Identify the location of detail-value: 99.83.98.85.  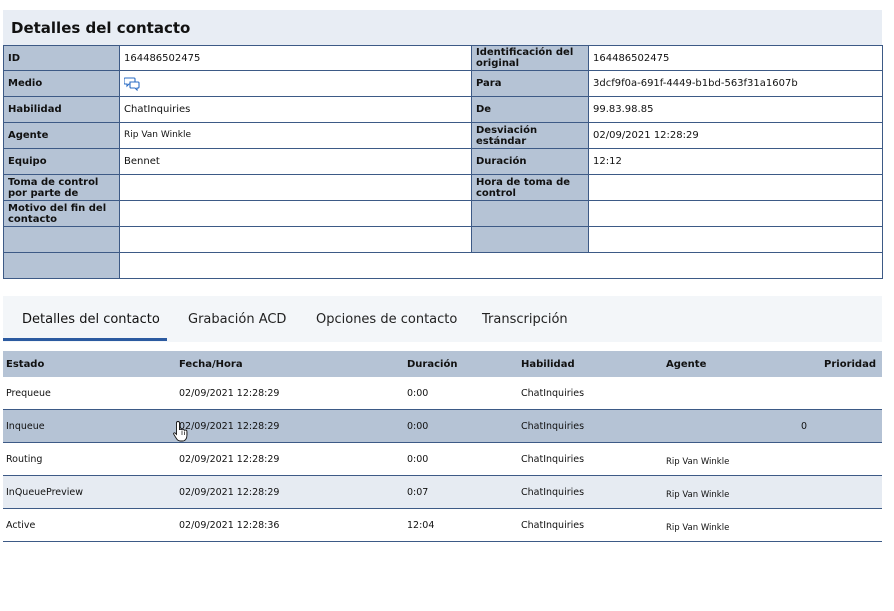
(735, 109).